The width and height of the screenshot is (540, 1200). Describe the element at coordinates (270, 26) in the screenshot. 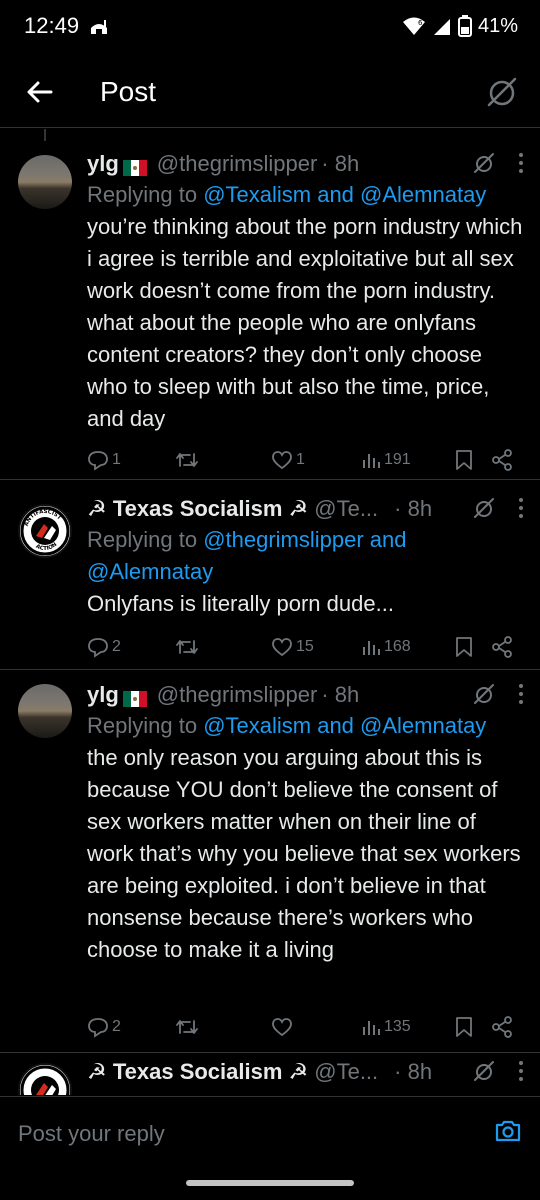

I see `status-bar: 12:49 6 41%` at that location.